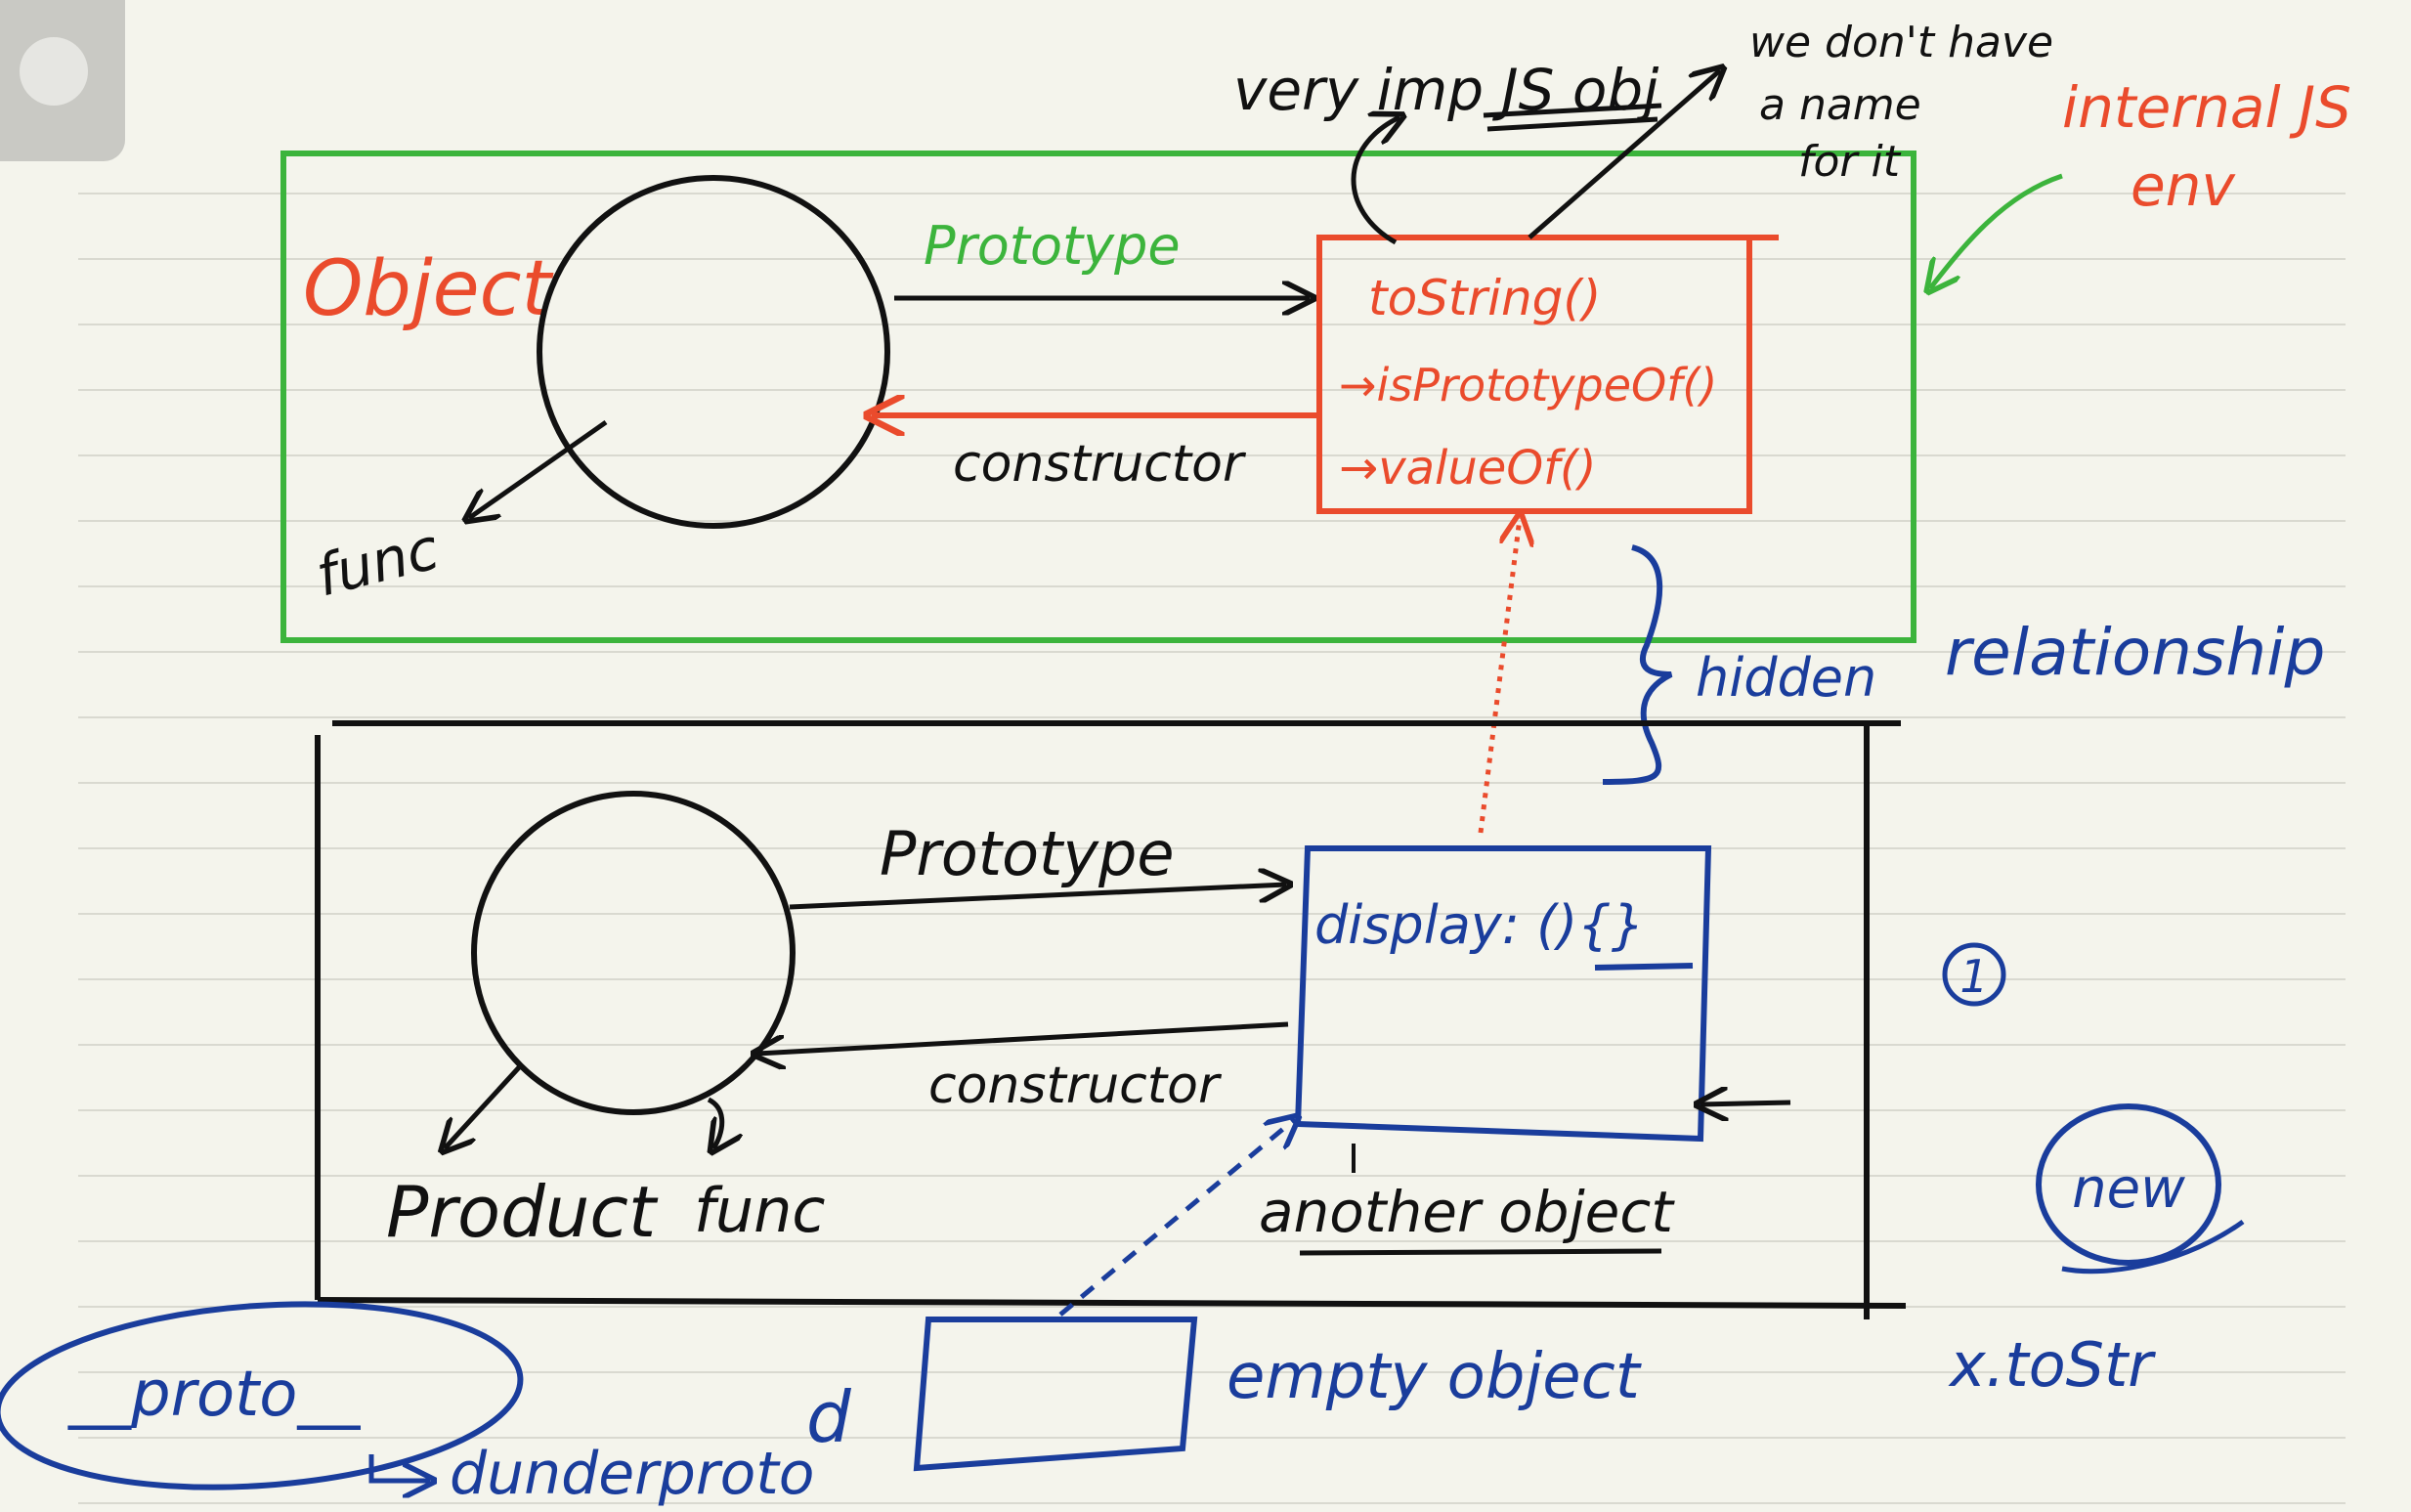  What do you see at coordinates (1479, 925) in the screenshot?
I see `display-label: display: (){}` at bounding box center [1479, 925].